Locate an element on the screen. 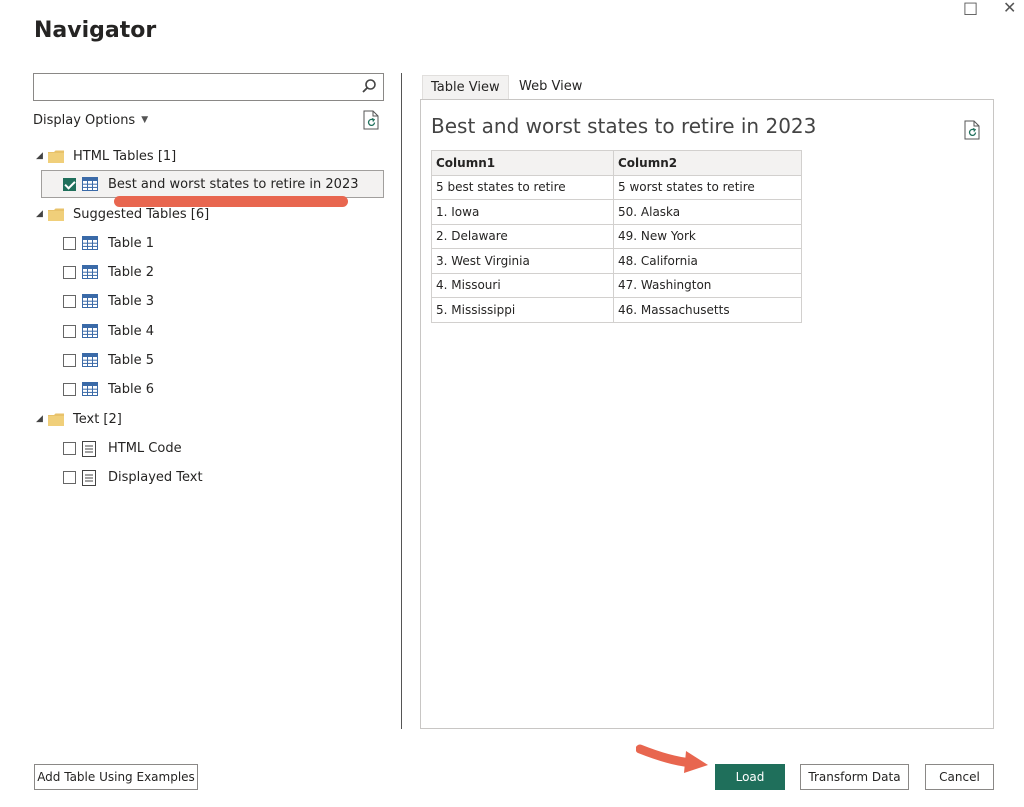  tree-item-label: Suggested Tables [6] is located at coordinates (141, 214).